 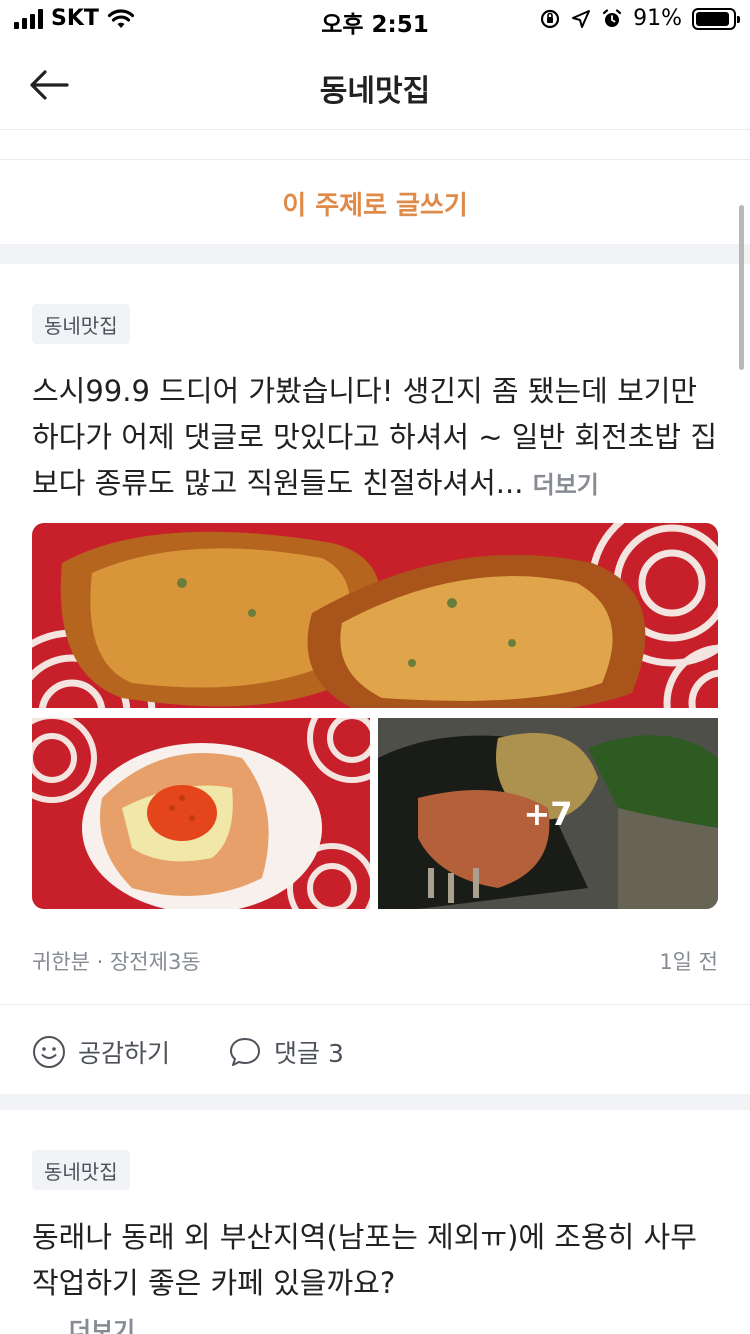 What do you see at coordinates (245, 1052) in the screenshot?
I see `comment-bubble-icon` at bounding box center [245, 1052].